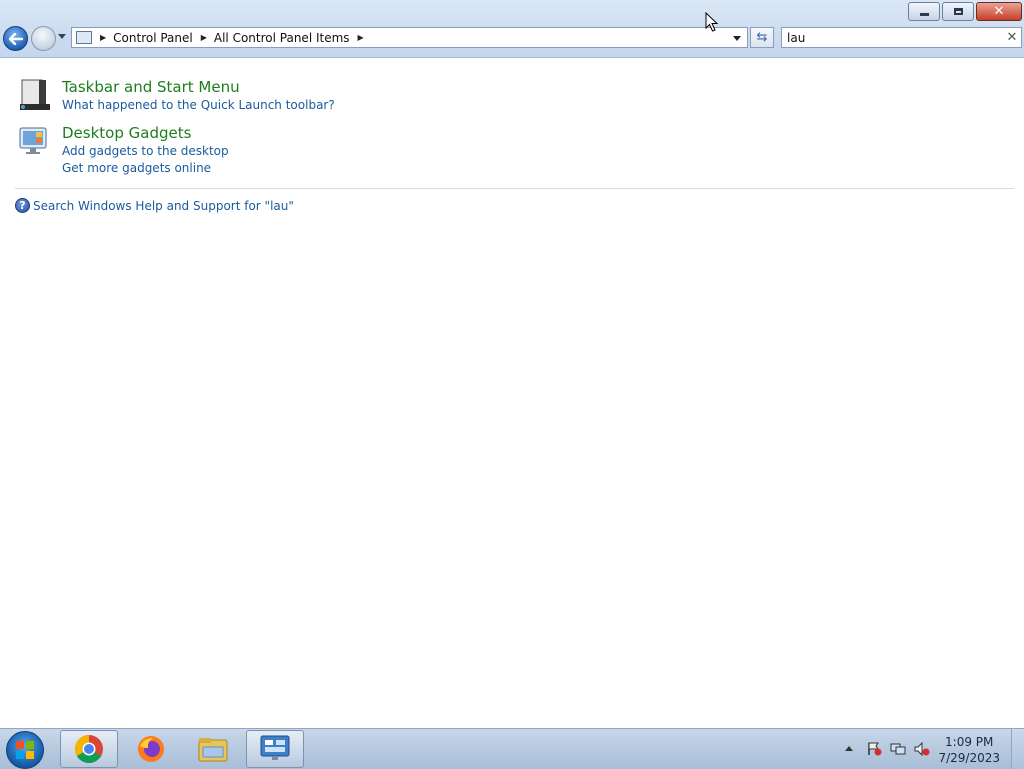 This screenshot has height=769, width=1024. I want to click on action-center-flag-icon, so click(874, 749).